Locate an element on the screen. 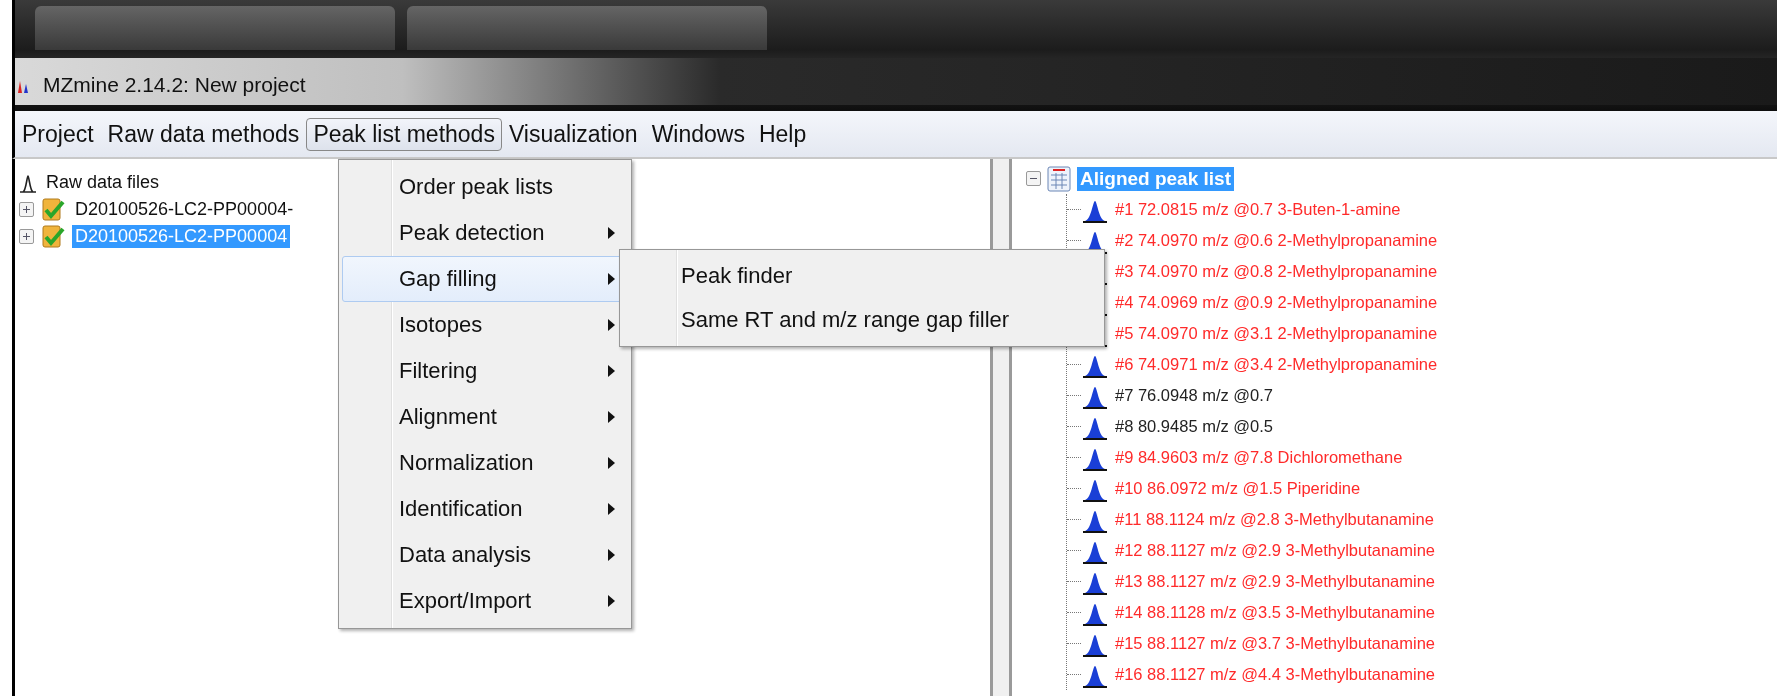  collapse-icon is located at coordinates (1033, 178).